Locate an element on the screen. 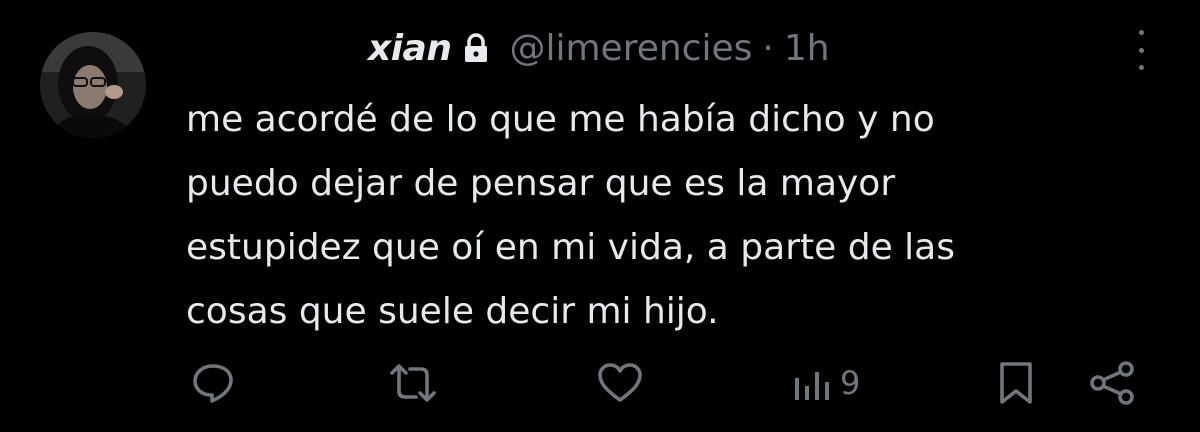  views-count: 9 is located at coordinates (850, 383).